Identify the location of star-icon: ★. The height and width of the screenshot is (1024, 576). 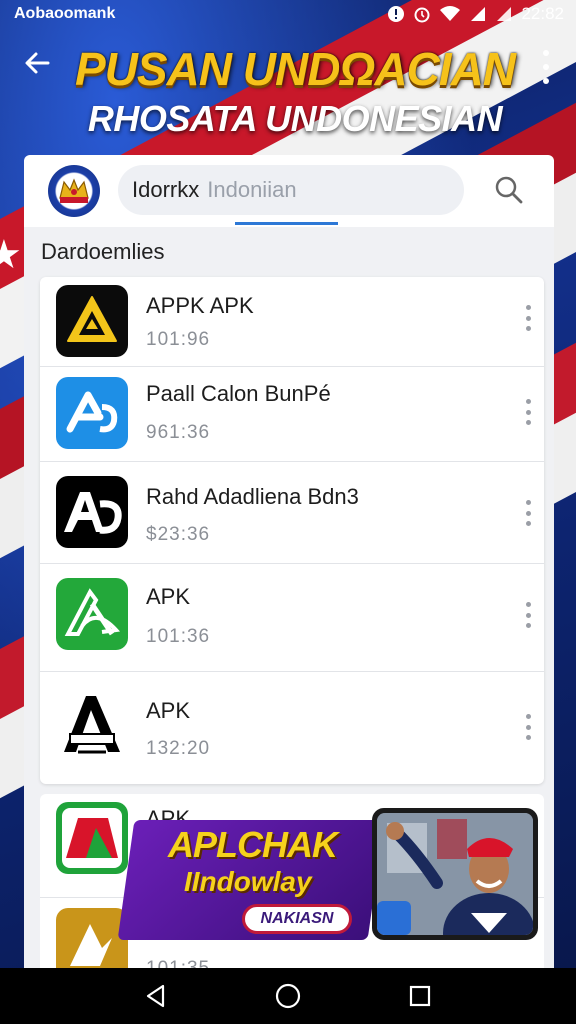
(11, 255).